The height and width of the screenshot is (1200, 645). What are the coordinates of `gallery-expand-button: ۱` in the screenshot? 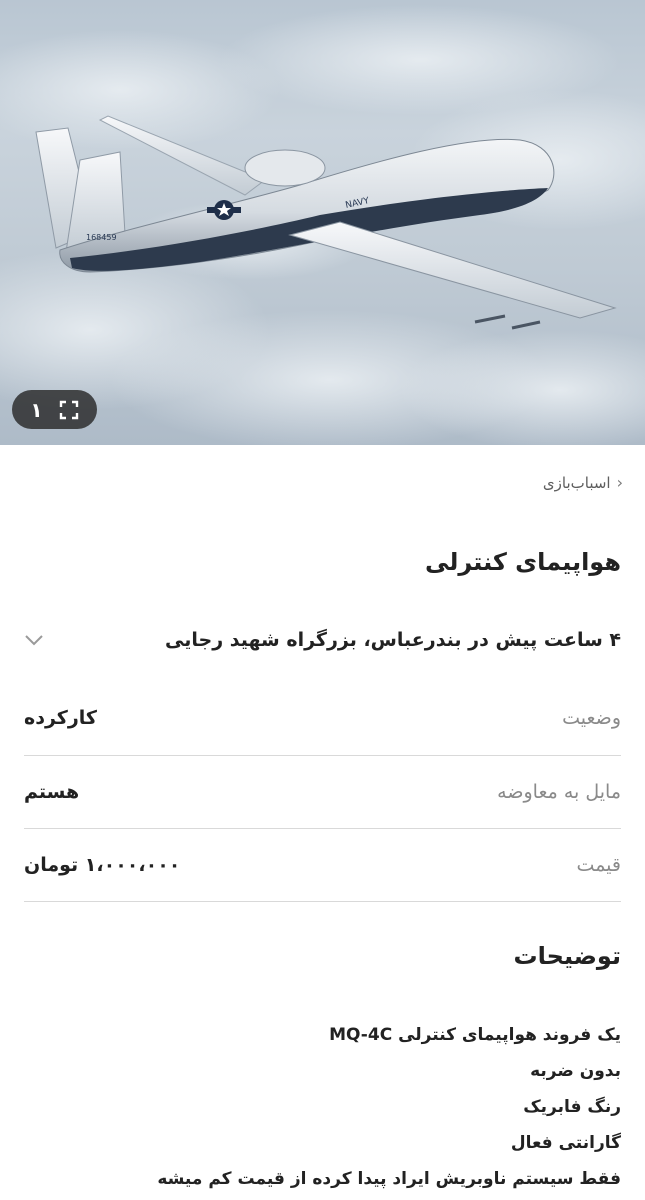 It's located at (54, 409).